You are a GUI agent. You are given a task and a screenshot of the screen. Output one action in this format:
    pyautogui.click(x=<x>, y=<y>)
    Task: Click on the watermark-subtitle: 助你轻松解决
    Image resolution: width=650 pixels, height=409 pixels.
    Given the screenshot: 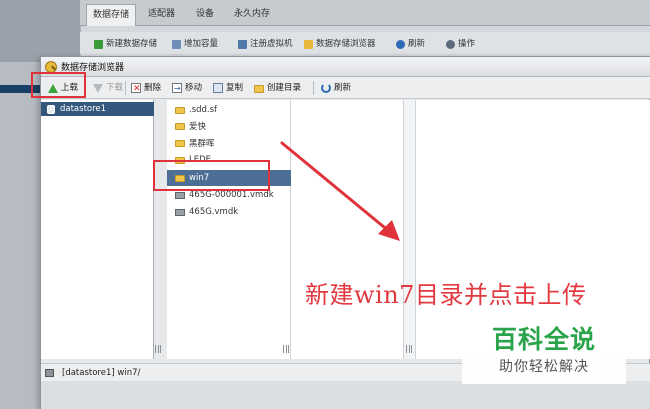 What is the action you would take?
    pyautogui.click(x=544, y=367)
    